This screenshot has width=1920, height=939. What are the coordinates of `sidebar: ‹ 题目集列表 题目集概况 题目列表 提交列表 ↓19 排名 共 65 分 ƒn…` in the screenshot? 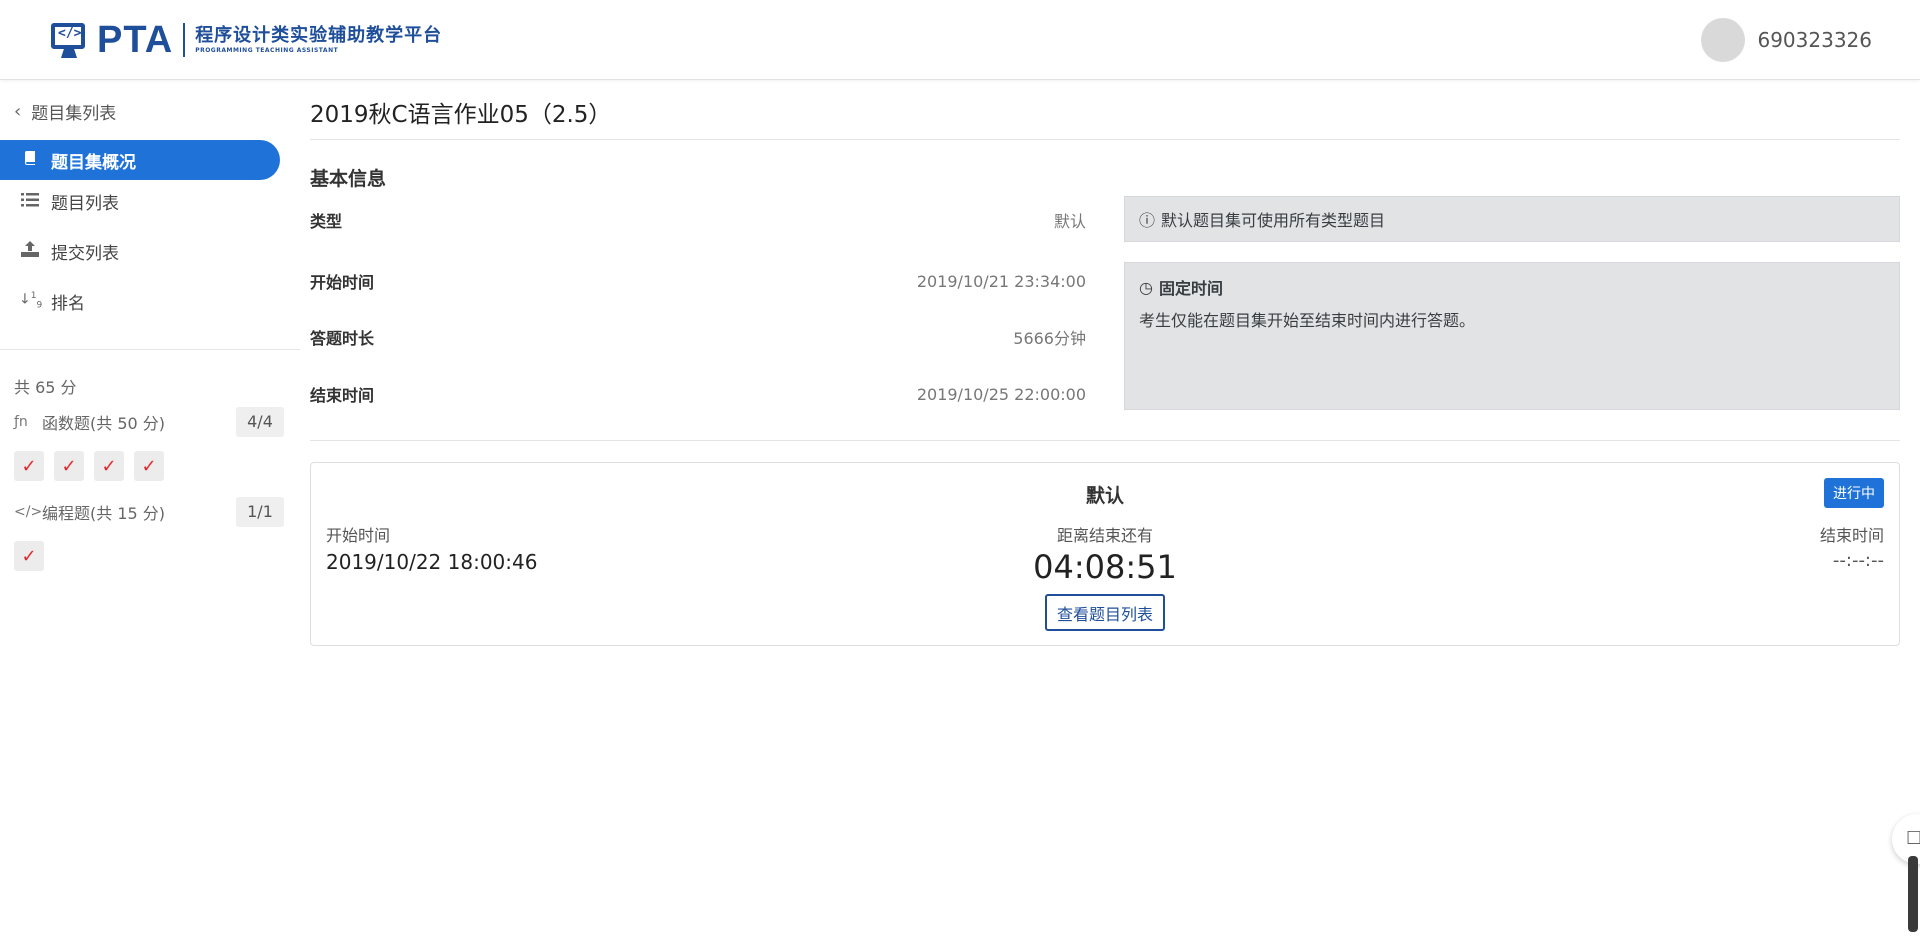 It's located at (150, 510).